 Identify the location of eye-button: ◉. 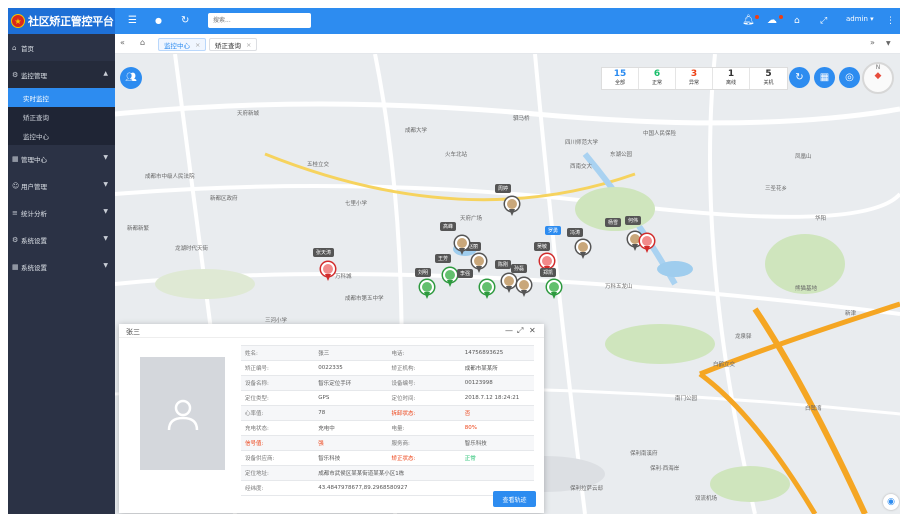
(891, 502).